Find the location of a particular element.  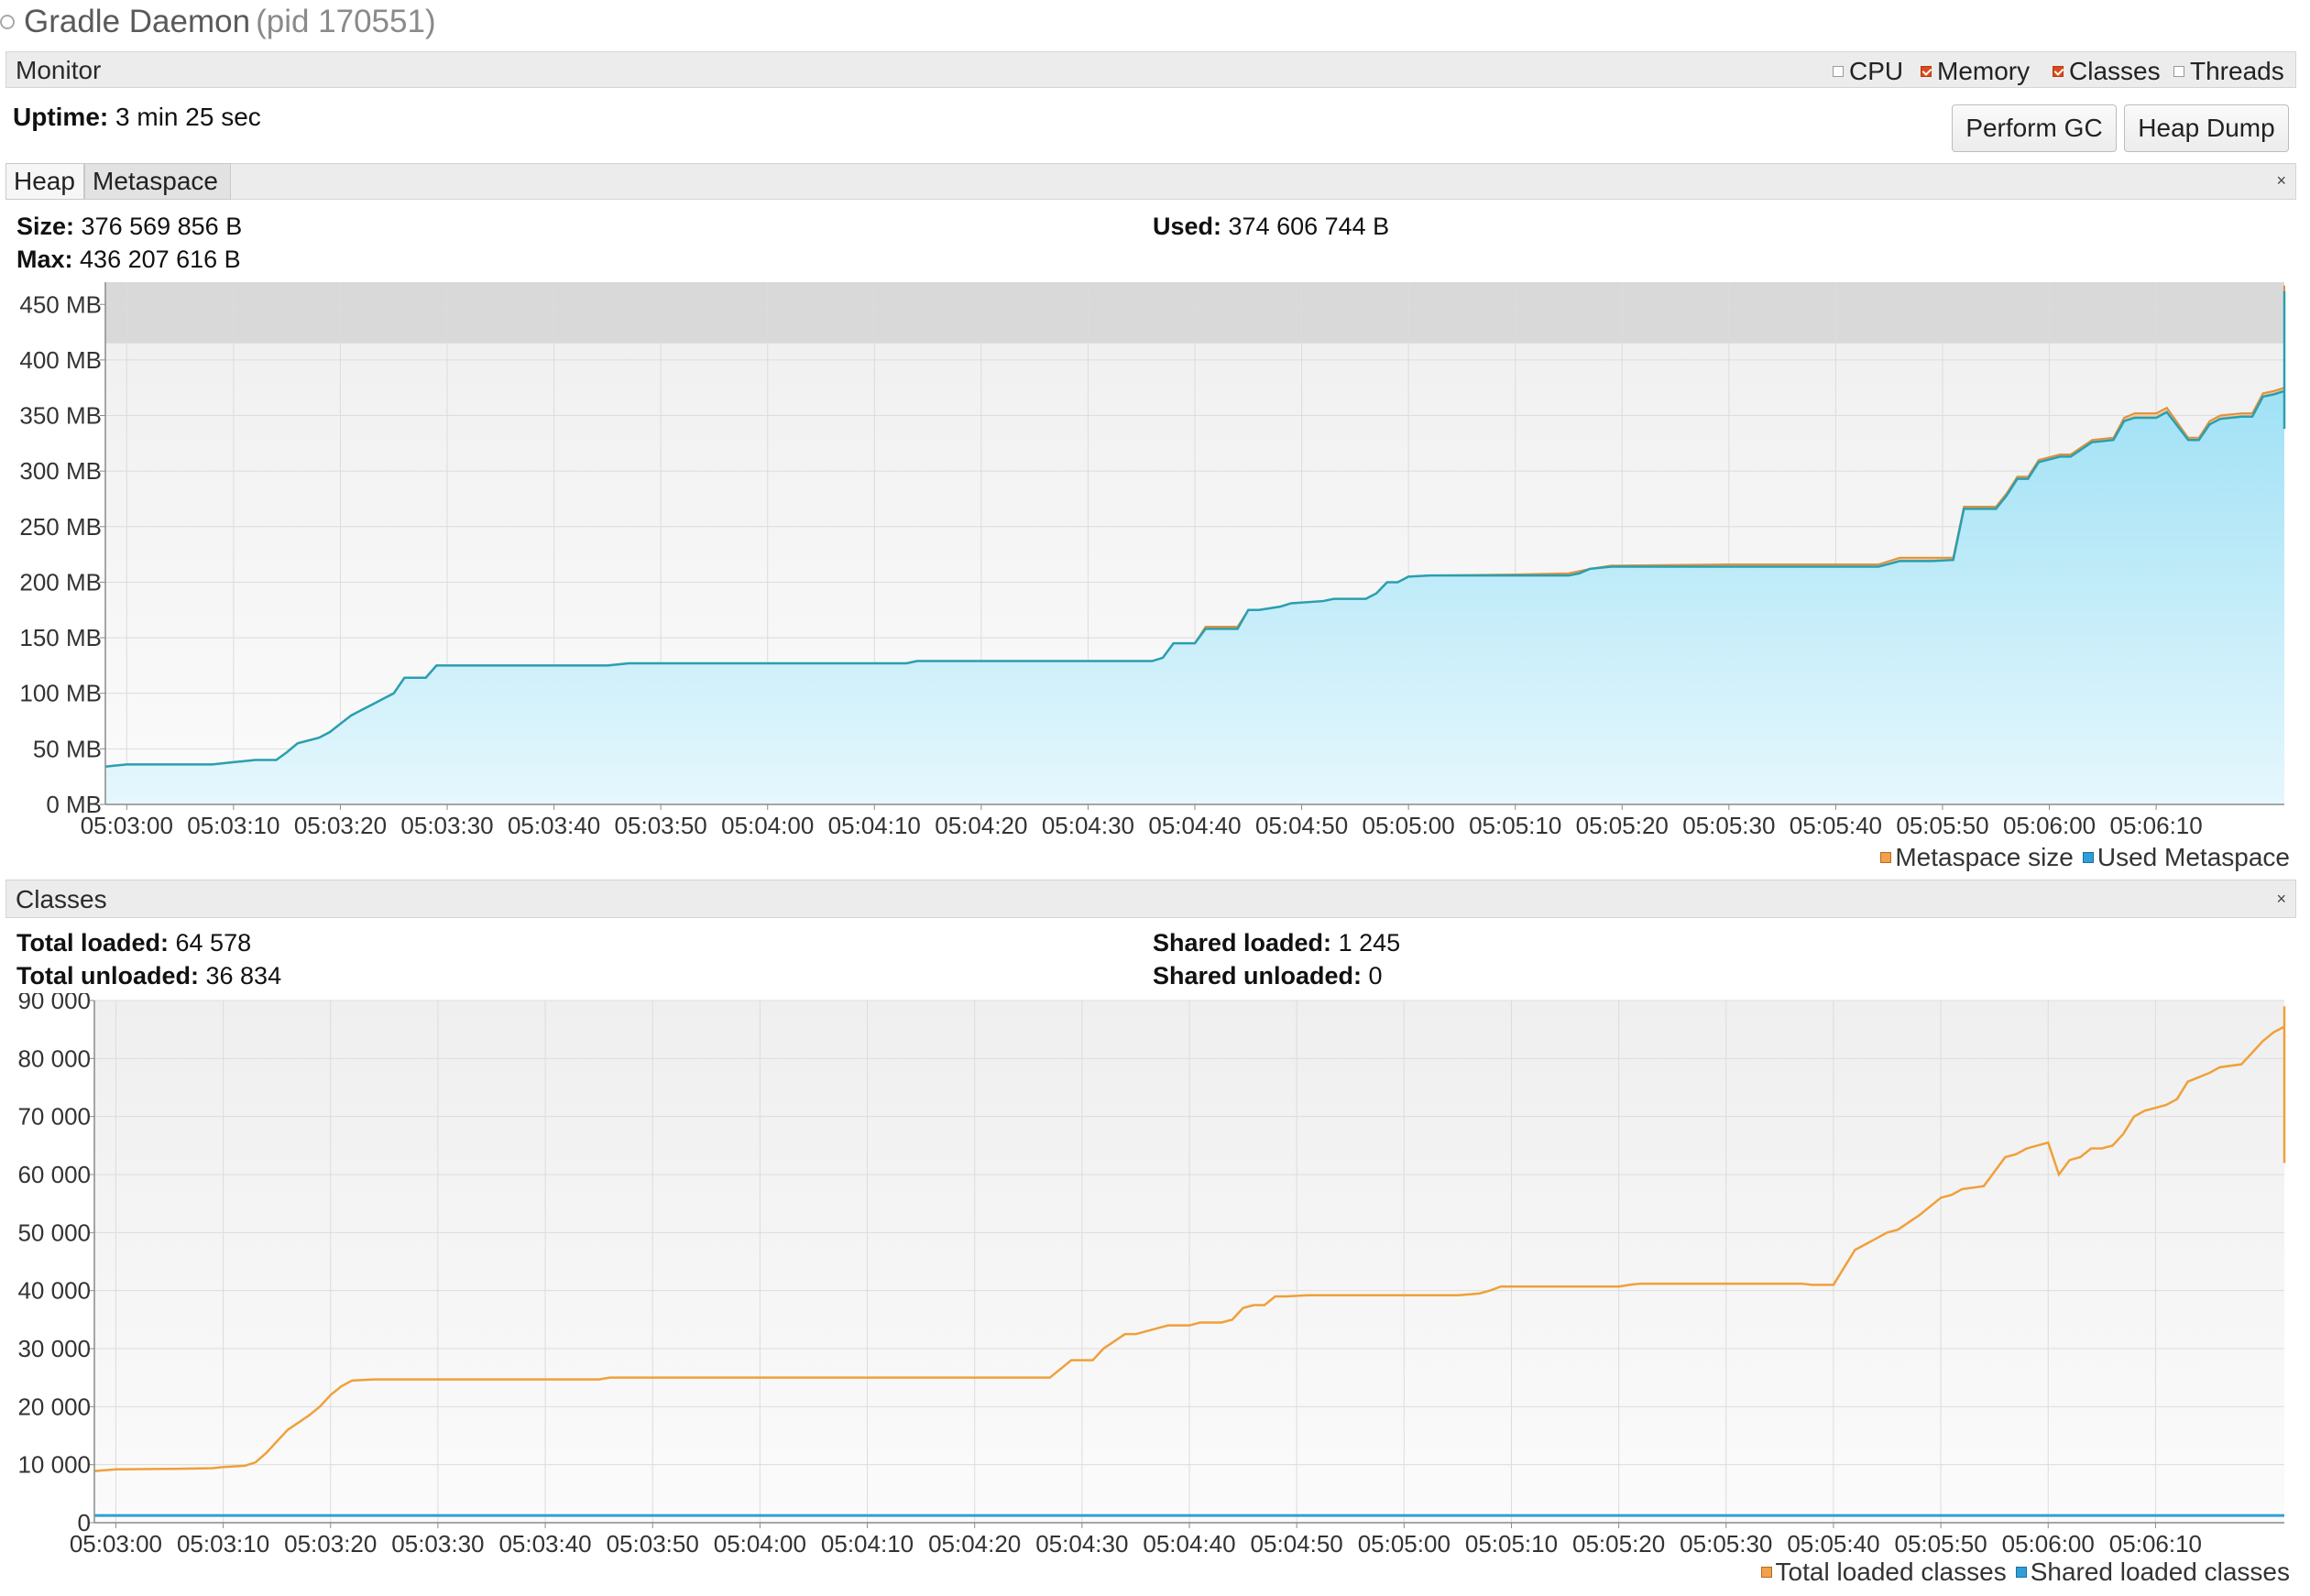

classes-checkbox: Classes is located at coordinates (2107, 71).